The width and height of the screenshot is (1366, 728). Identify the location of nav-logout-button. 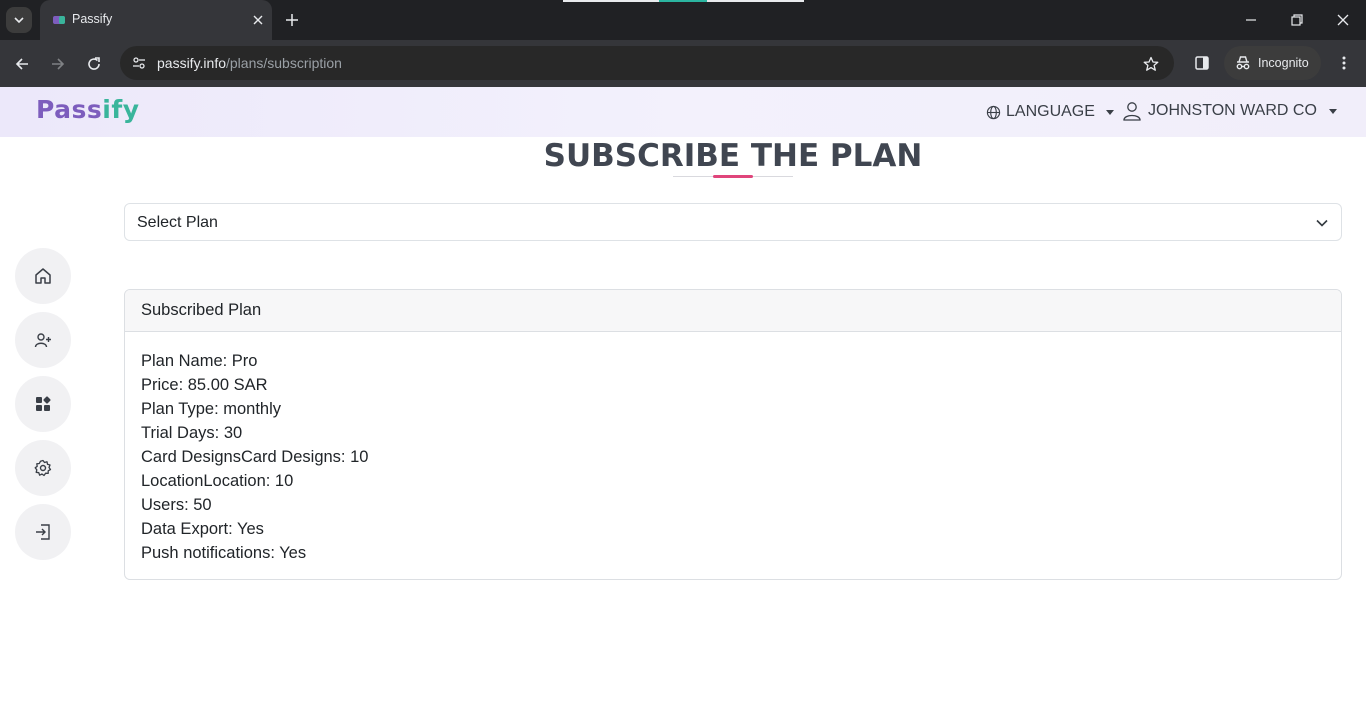
(43, 532).